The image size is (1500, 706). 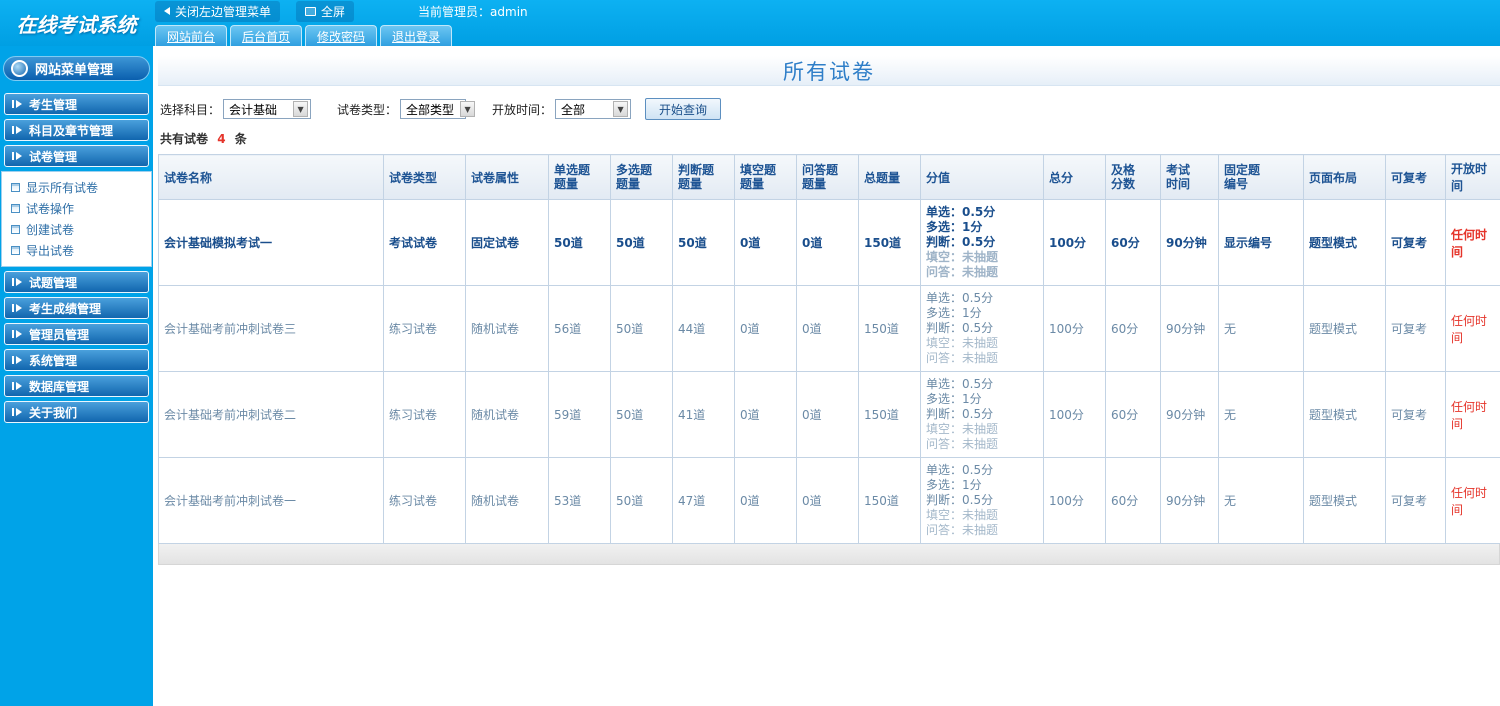 What do you see at coordinates (76, 104) in the screenshot?
I see `sidebar-item-student-management: 考生管理` at bounding box center [76, 104].